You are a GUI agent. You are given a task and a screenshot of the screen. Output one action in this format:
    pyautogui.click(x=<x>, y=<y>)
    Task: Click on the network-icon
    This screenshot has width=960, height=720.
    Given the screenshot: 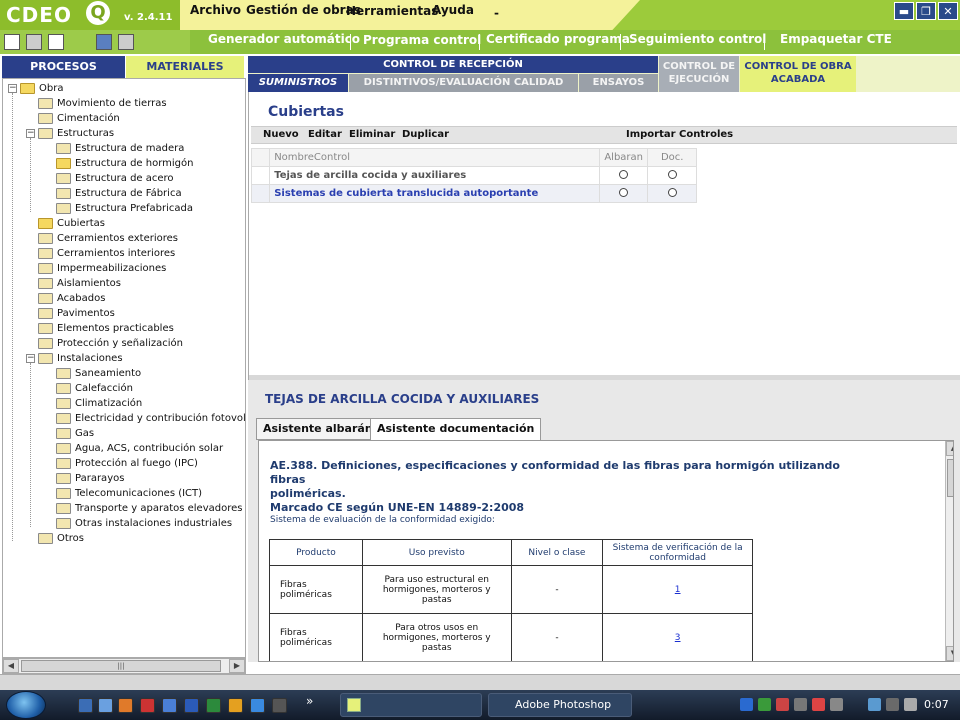 What is the action you would take?
    pyautogui.click(x=836, y=704)
    